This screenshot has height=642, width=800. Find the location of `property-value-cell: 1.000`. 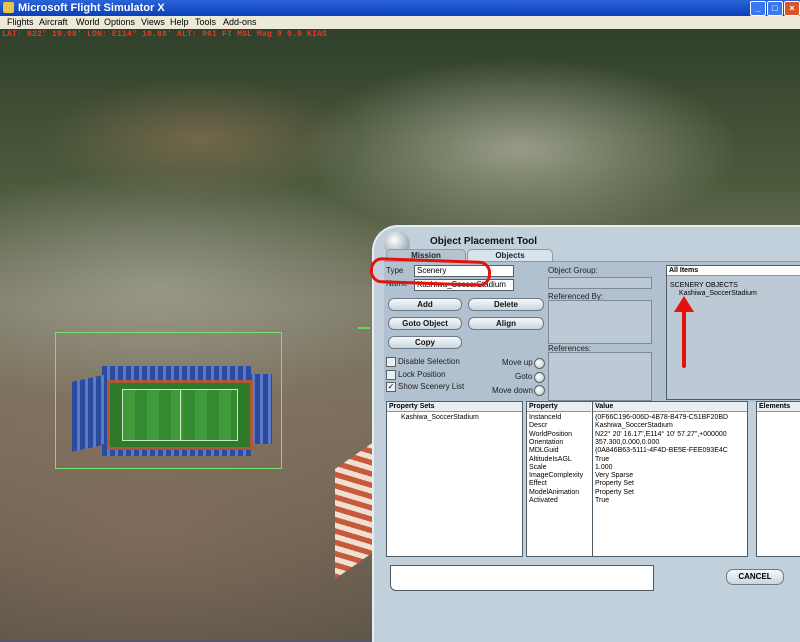

property-value-cell: 1.000 is located at coordinates (670, 468).